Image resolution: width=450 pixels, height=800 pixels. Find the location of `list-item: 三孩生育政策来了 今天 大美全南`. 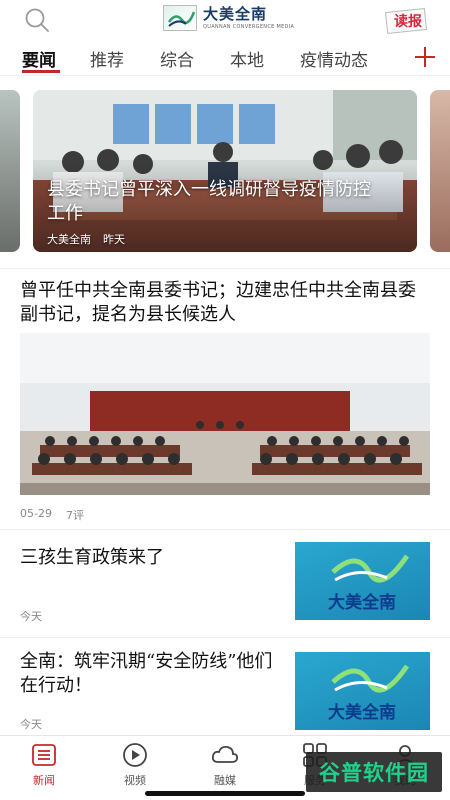

list-item: 三孩生育政策来了 今天 大美全南 is located at coordinates (225, 586).